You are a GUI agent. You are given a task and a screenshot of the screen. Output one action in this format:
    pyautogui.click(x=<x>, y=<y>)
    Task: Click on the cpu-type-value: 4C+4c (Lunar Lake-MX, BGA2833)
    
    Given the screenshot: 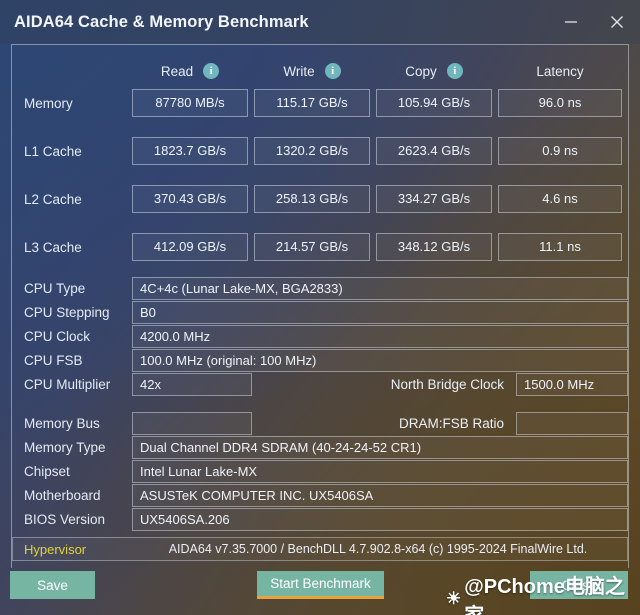 What is the action you would take?
    pyautogui.click(x=380, y=288)
    